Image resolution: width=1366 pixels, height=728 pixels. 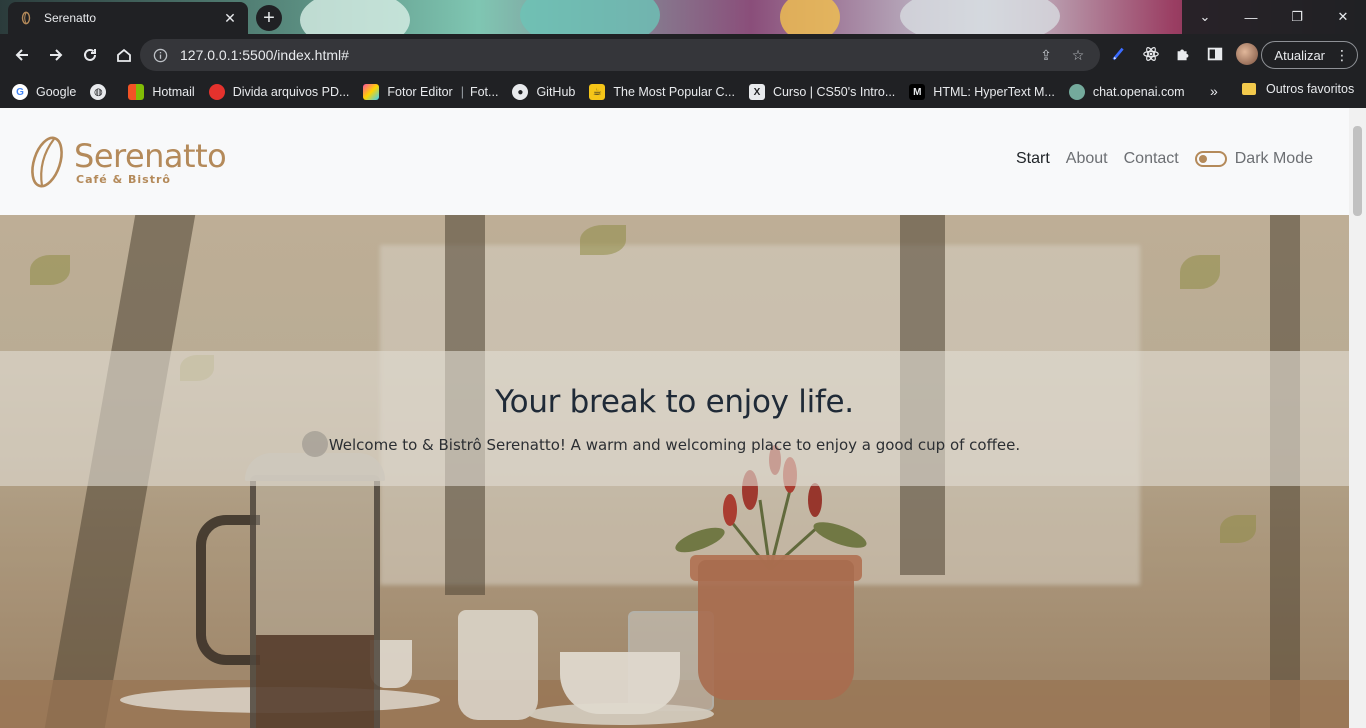 What do you see at coordinates (56, 55) in the screenshot?
I see `forward-arrow-icon` at bounding box center [56, 55].